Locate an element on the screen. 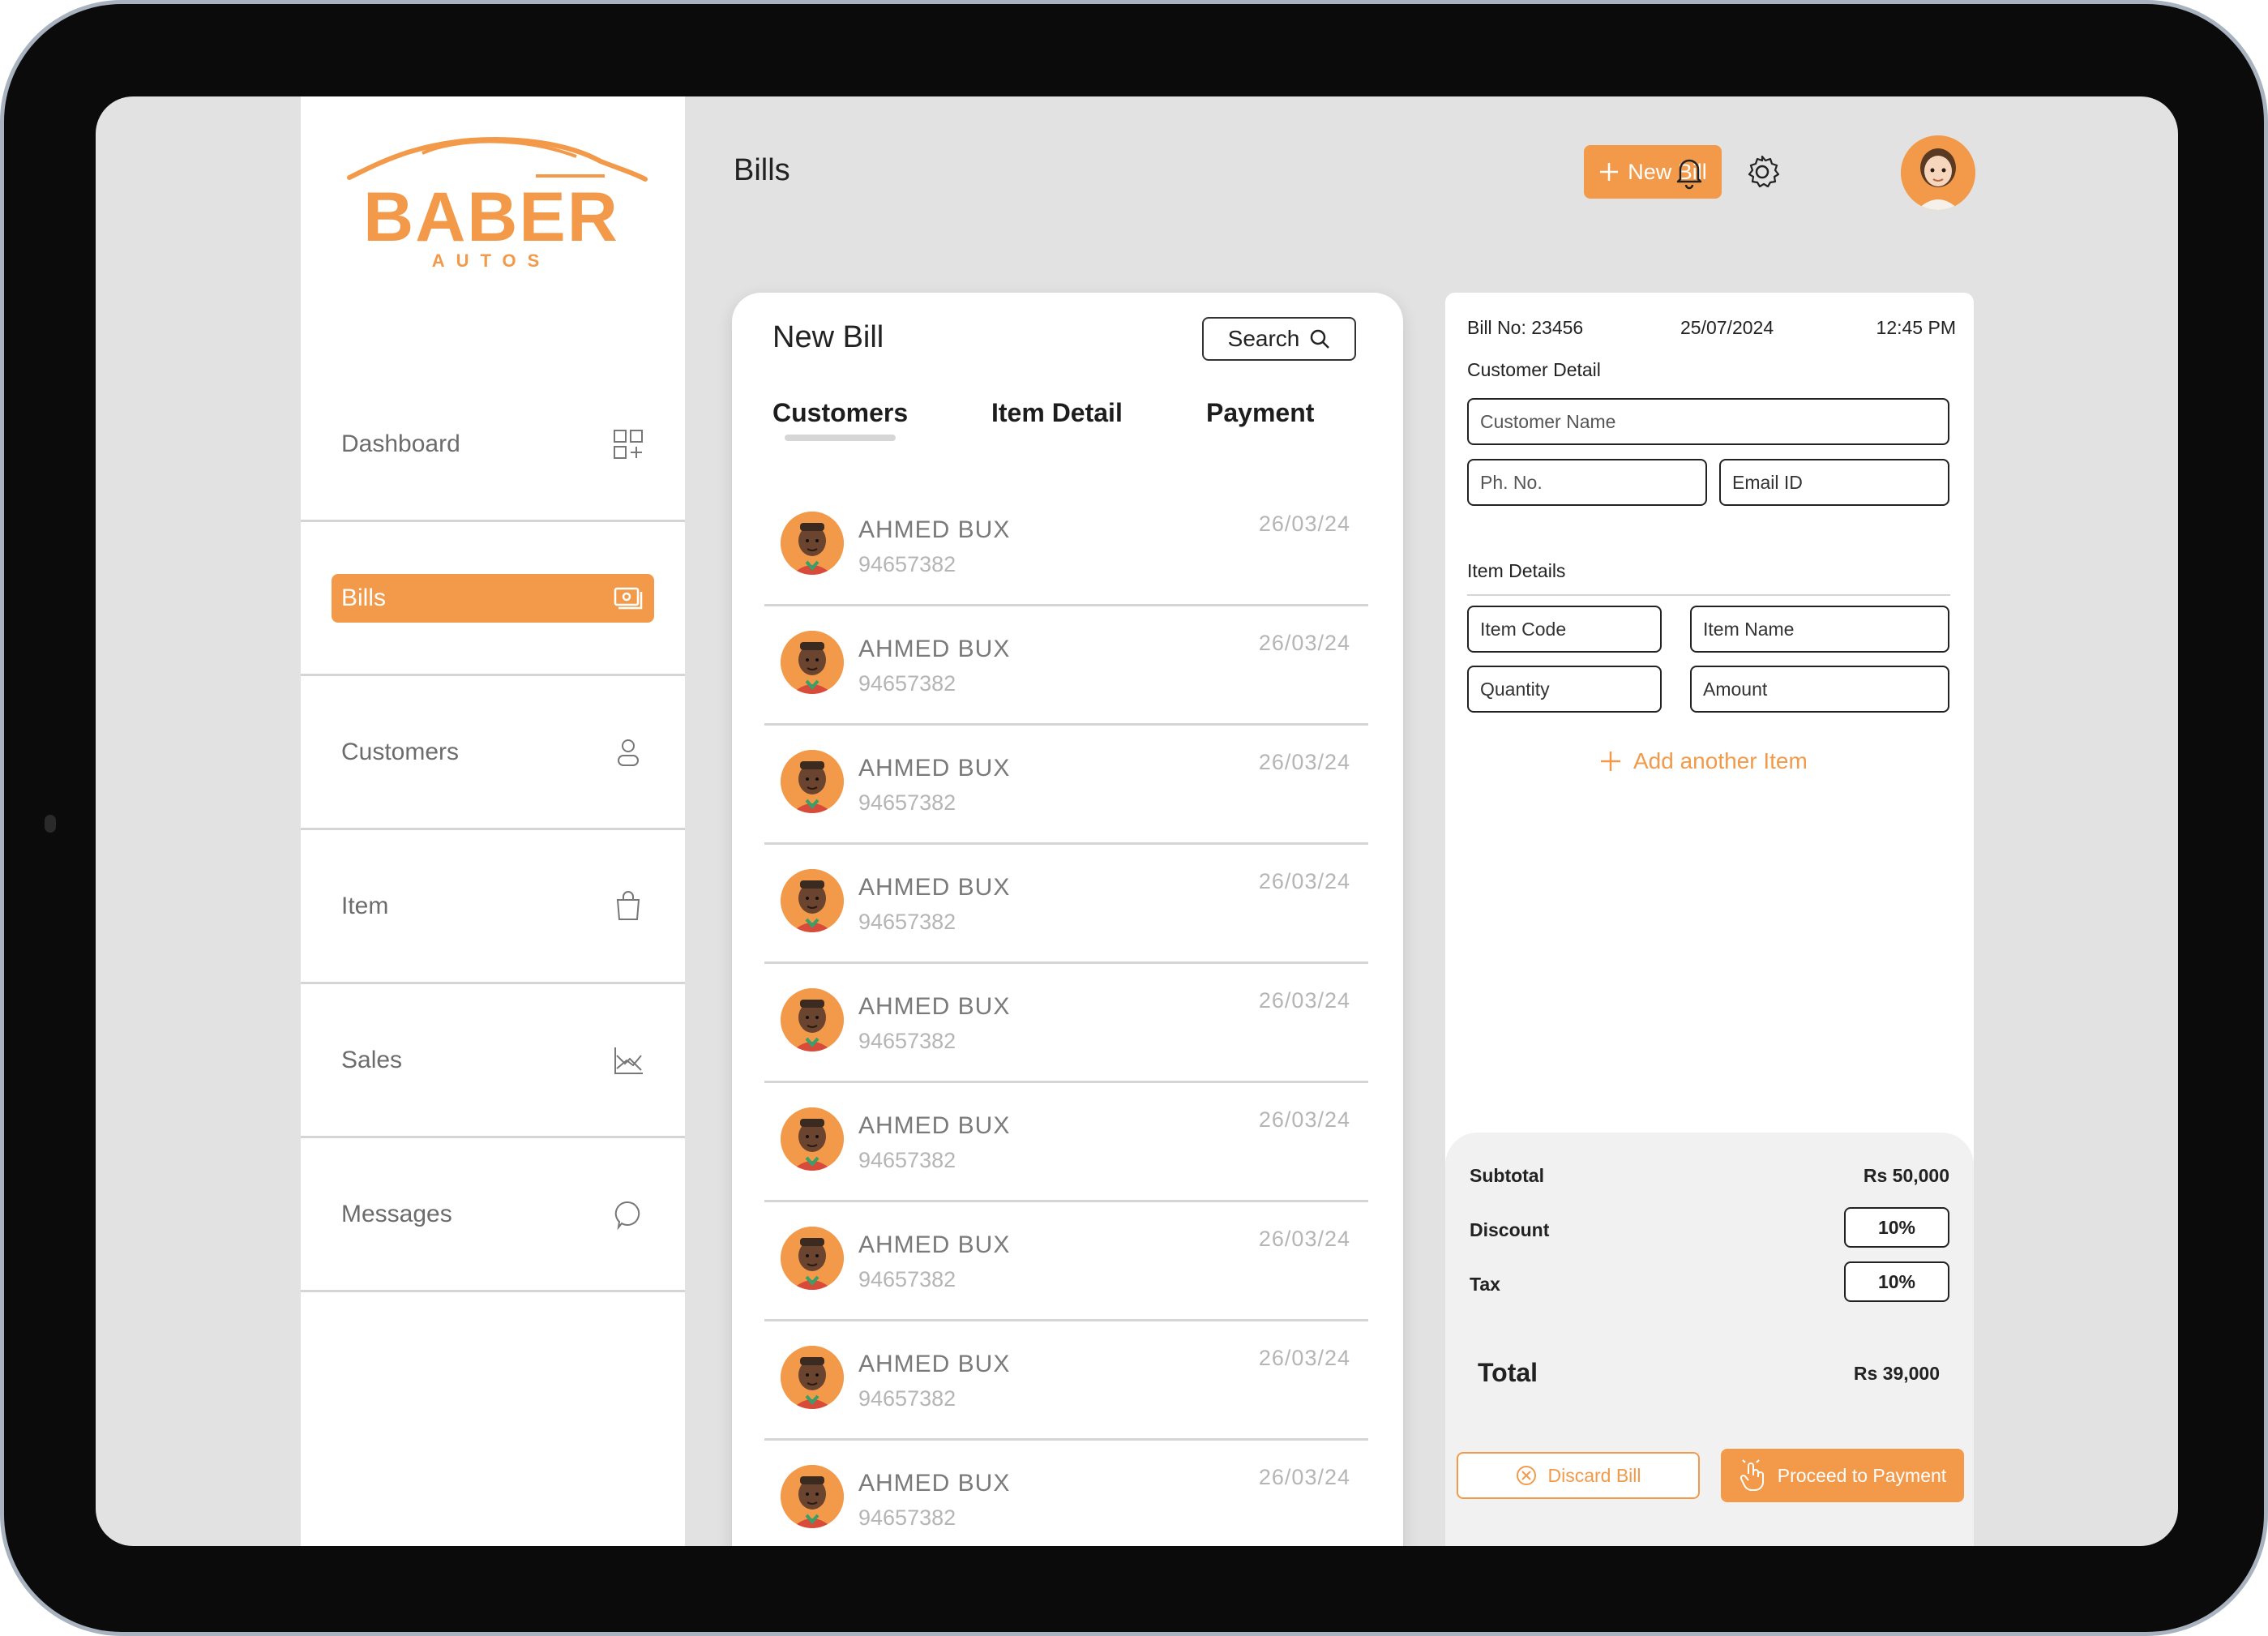 This screenshot has width=2268, height=1636. item-name-placeholder: Item Name is located at coordinates (1749, 629).